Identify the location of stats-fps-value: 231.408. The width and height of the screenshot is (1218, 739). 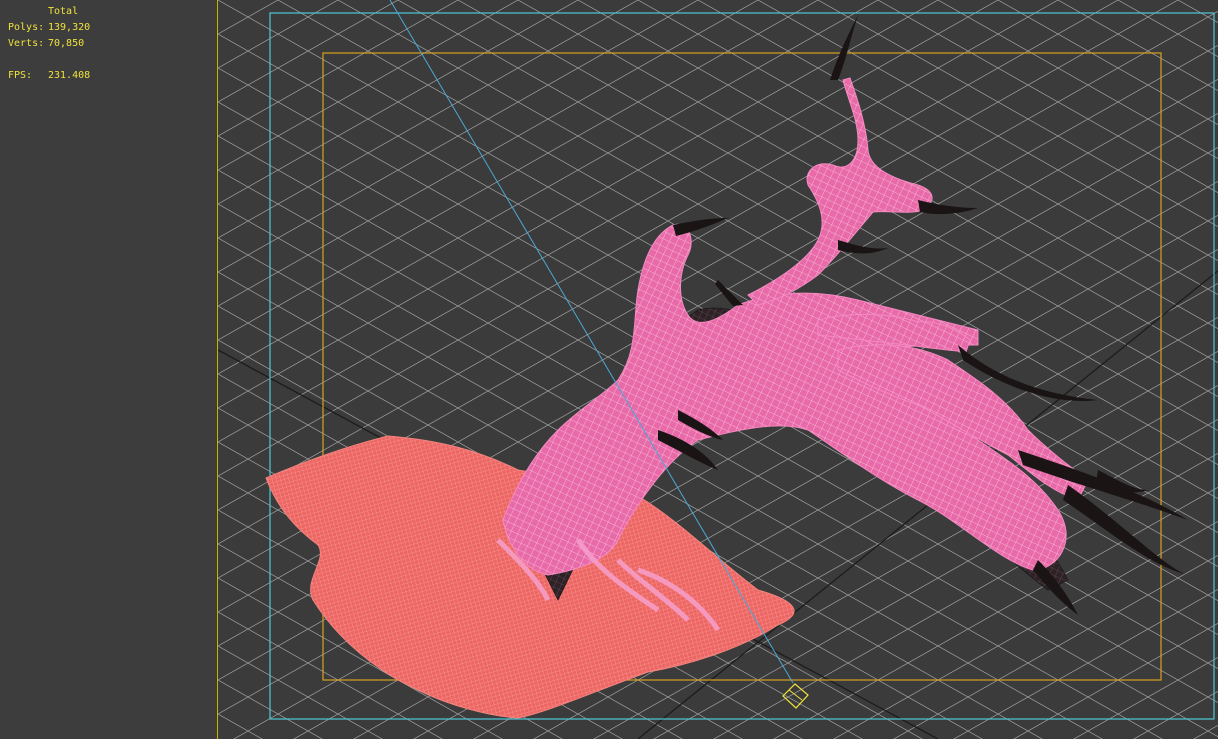
(69, 75).